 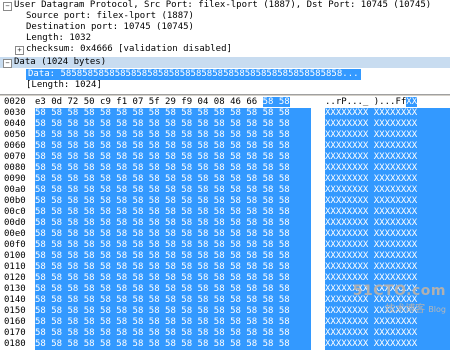 What do you see at coordinates (225, 49) in the screenshot?
I see `tree-row-checksum: + checksum: 0x4666 [validation disabled]` at bounding box center [225, 49].